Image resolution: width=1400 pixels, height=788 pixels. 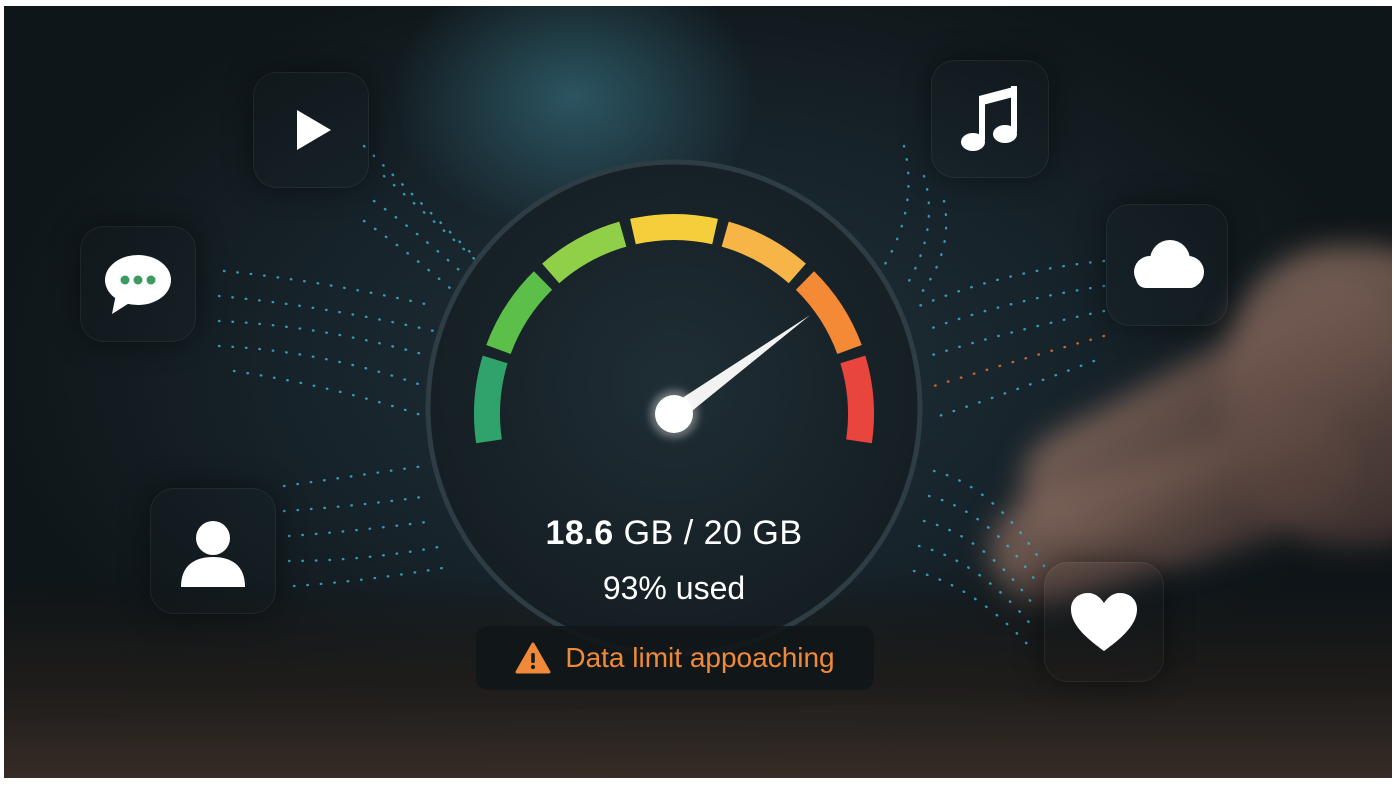 I want to click on chat-bubble-icon, so click(x=138, y=284).